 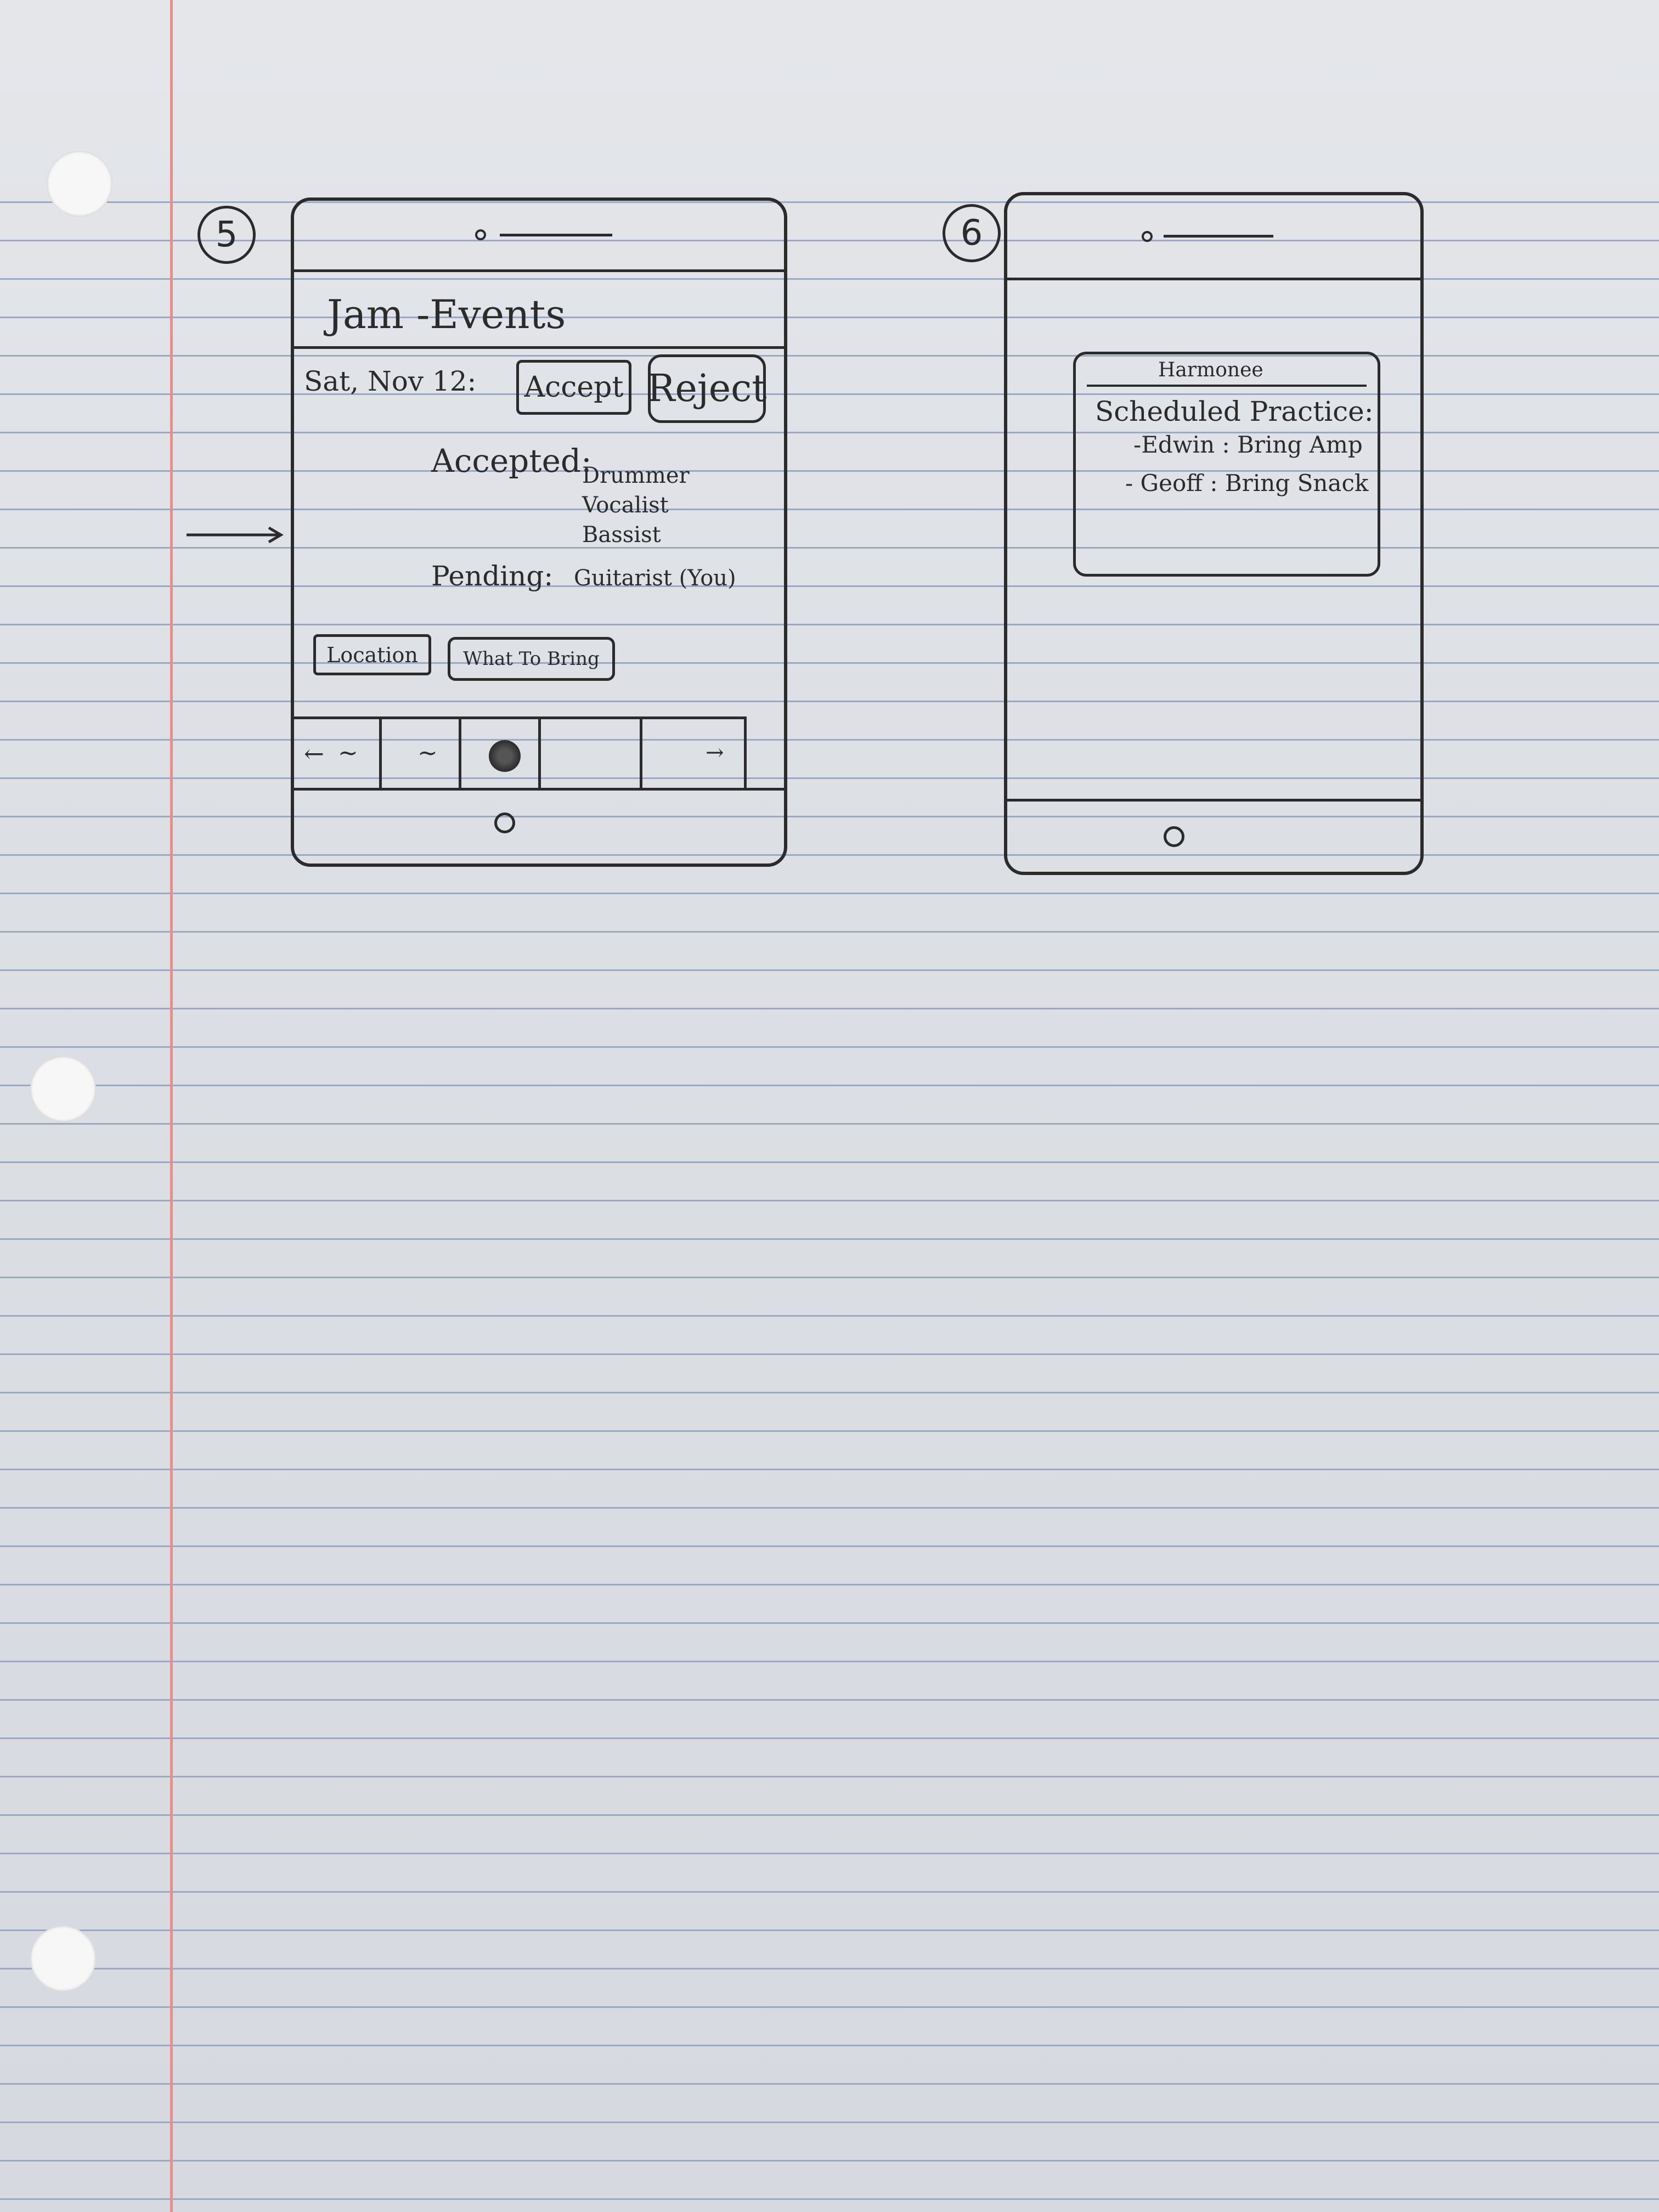 What do you see at coordinates (447, 314) in the screenshot?
I see `page-title: Jam -Events` at bounding box center [447, 314].